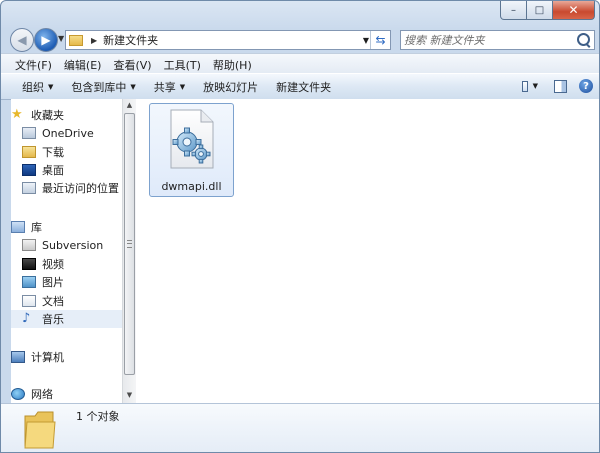 The height and width of the screenshot is (453, 600). What do you see at coordinates (300, 427) in the screenshot?
I see `details-pane: 1 个对象` at bounding box center [300, 427].